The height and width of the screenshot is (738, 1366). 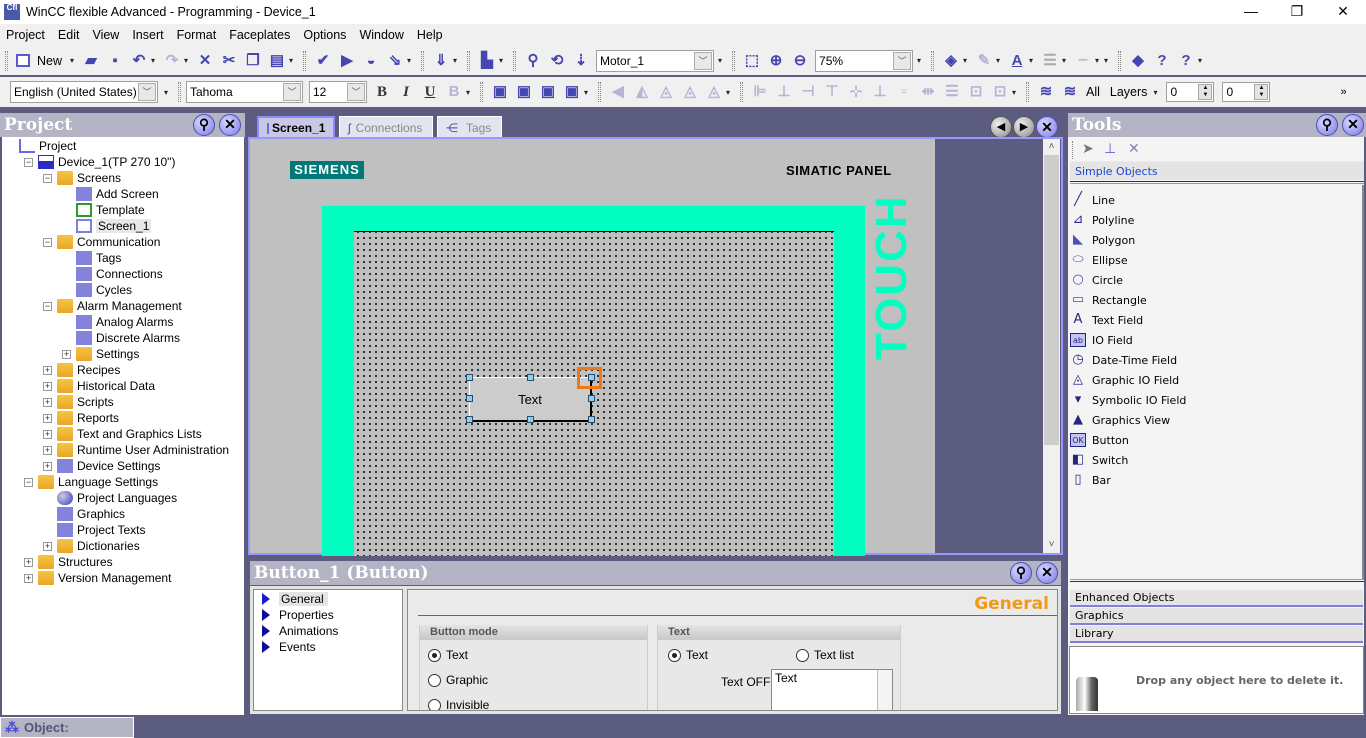 I want to click on pointer-icon: ➤, so click(x=1088, y=148).